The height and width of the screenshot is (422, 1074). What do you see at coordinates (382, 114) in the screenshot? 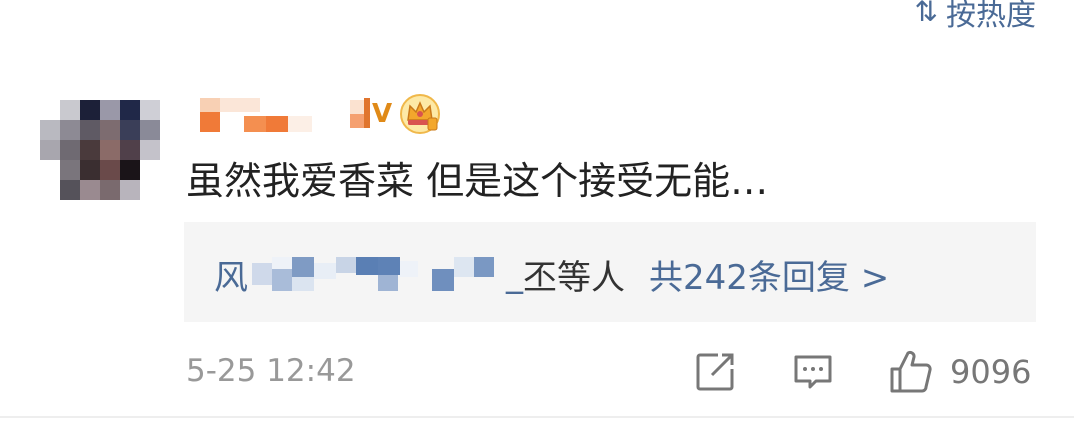
I see `username-suffix: V` at bounding box center [382, 114].